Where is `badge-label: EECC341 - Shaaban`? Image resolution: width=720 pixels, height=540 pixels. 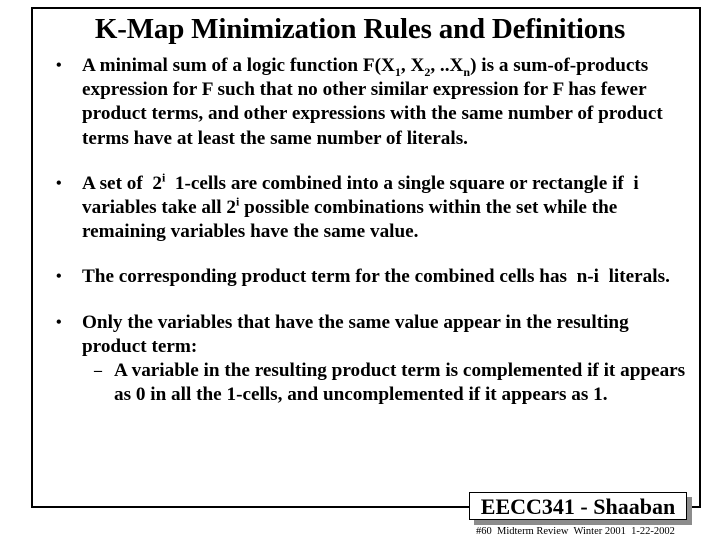 badge-label: EECC341 - Shaaban is located at coordinates (578, 506).